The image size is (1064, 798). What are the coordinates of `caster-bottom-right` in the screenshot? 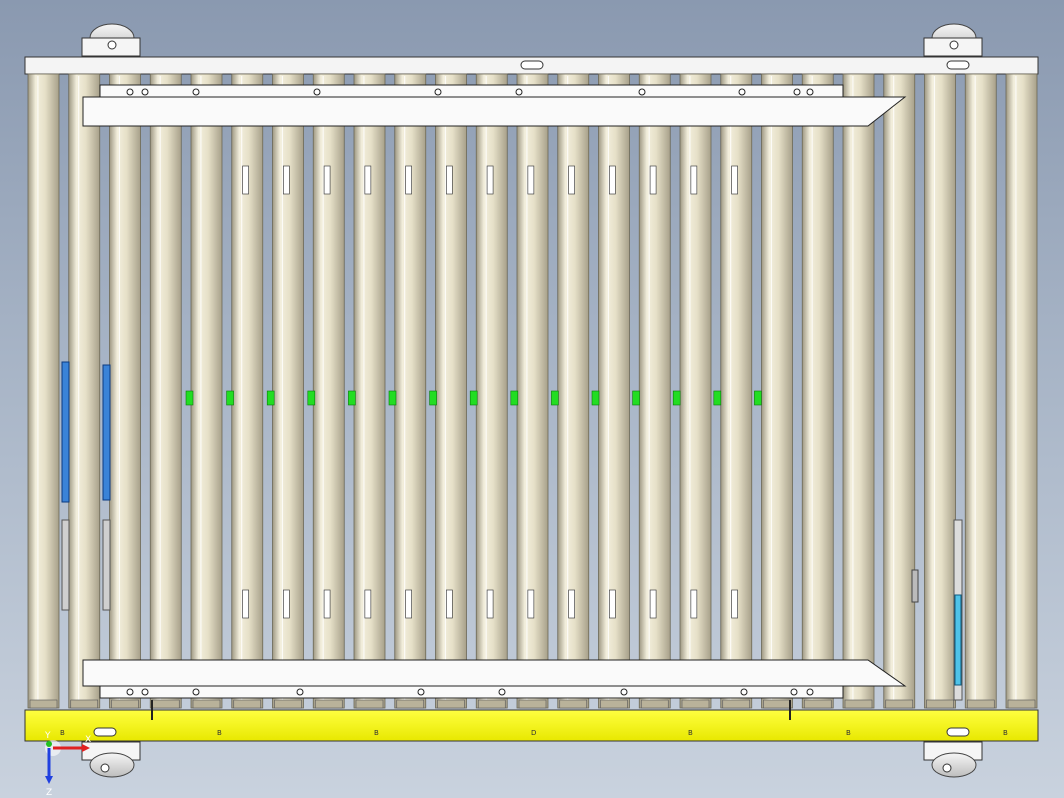 It's located at (953, 759).